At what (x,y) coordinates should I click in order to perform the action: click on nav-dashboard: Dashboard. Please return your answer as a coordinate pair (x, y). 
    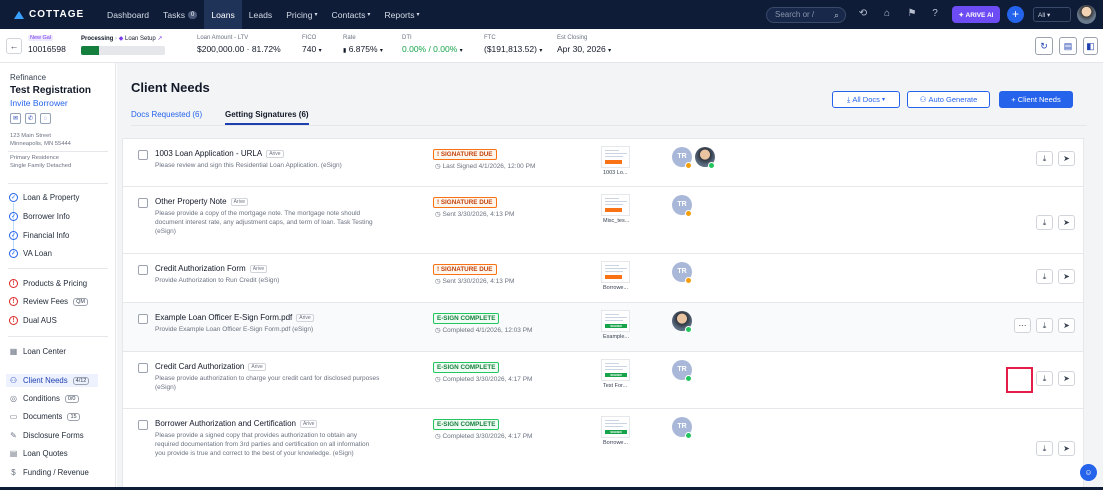
    Looking at the image, I should click on (128, 14).